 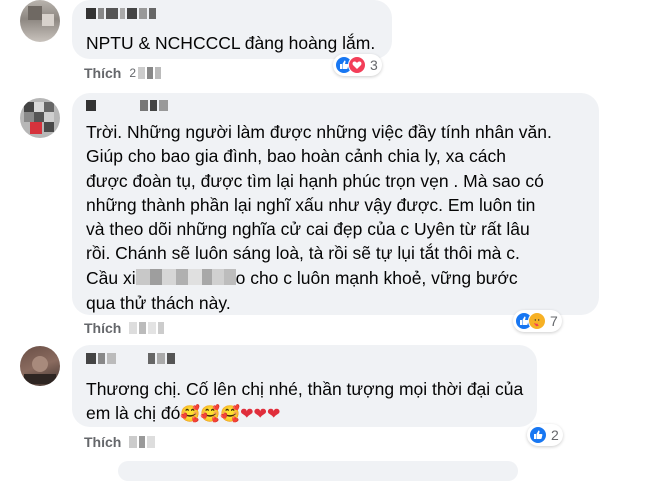 What do you see at coordinates (123, 73) in the screenshot?
I see `comment-actions: Thích 2` at bounding box center [123, 73].